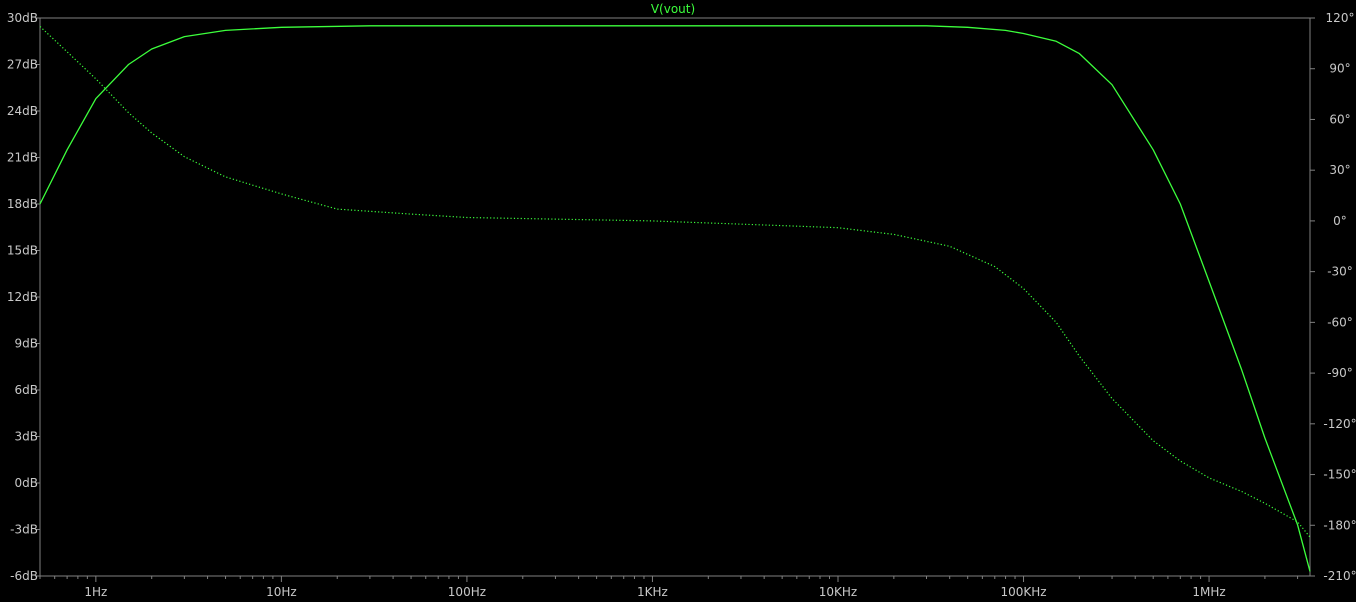 The height and width of the screenshot is (602, 1356). What do you see at coordinates (1339, 475) in the screenshot?
I see `y-right-tick-label: -150°` at bounding box center [1339, 475].